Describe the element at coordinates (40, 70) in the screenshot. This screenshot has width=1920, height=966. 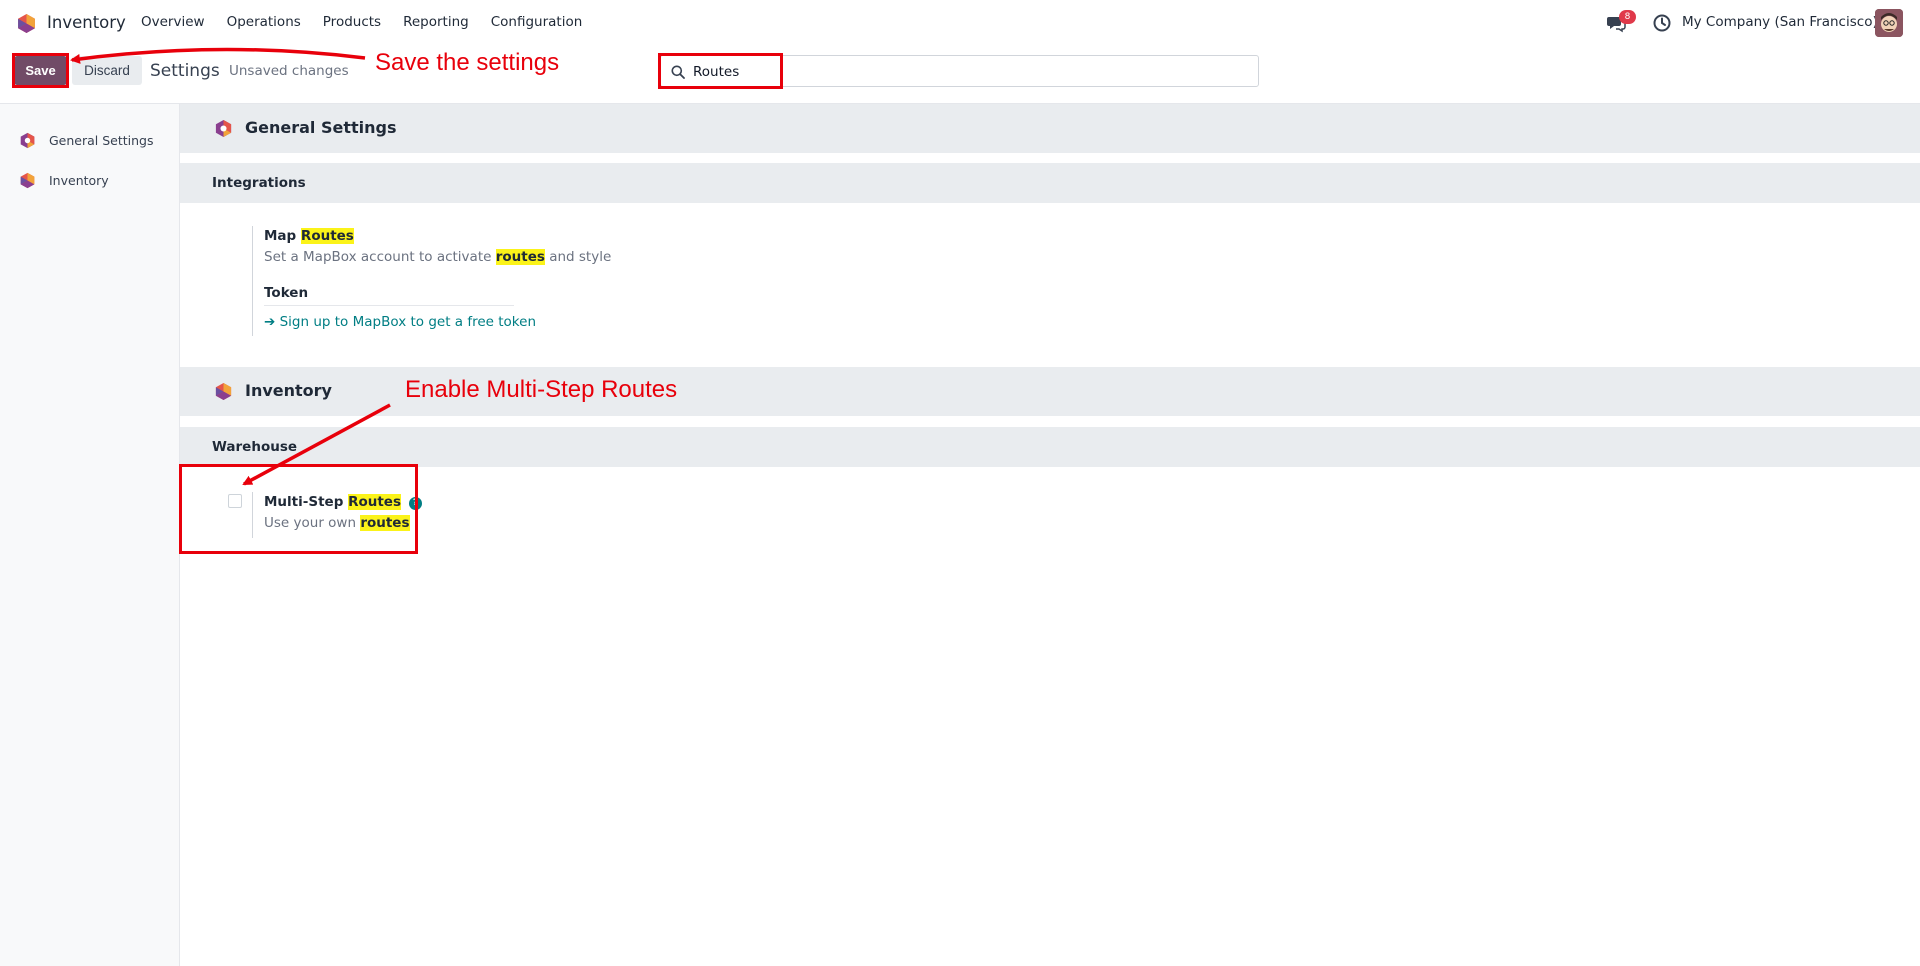
I see `annotation-save-box` at that location.